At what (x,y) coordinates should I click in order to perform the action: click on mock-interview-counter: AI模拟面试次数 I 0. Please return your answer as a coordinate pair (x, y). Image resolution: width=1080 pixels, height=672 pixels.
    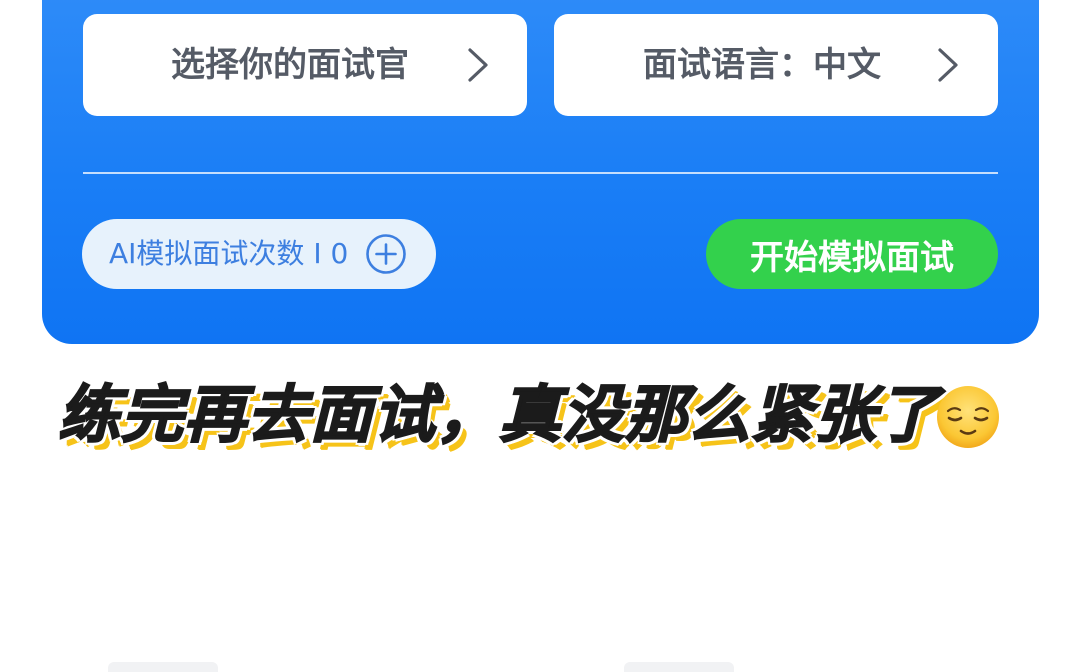
    Looking at the image, I should click on (259, 254).